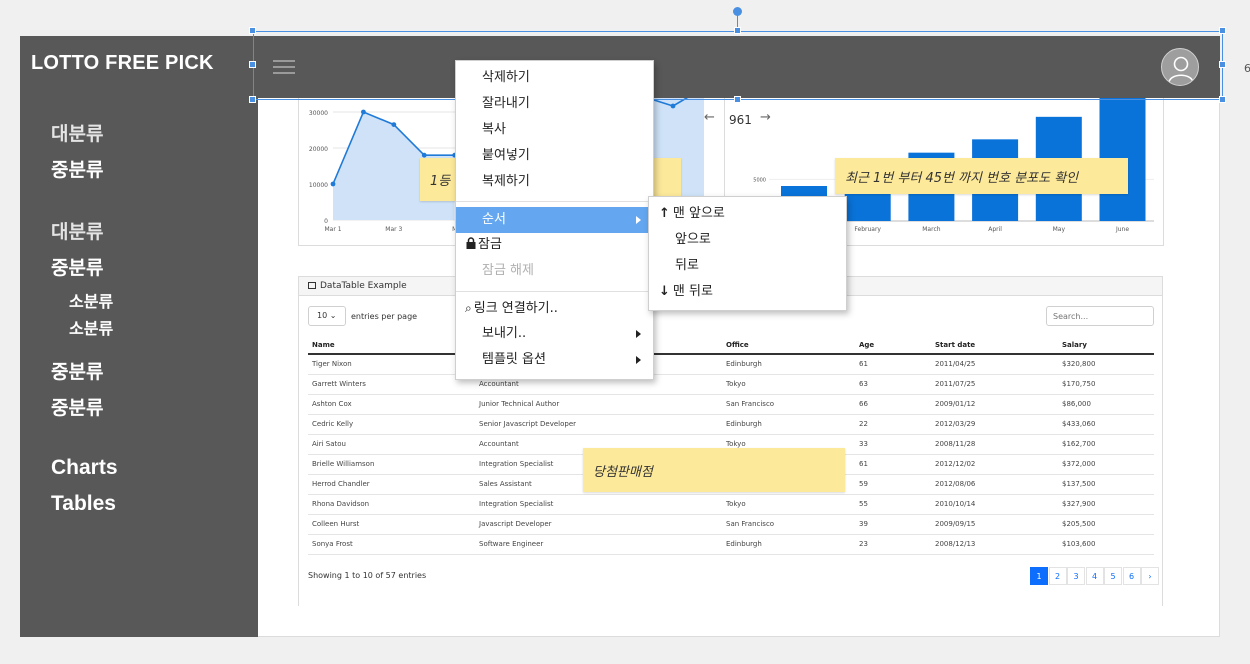  What do you see at coordinates (714, 470) in the screenshot?
I see `sticky-note: 당첨판매점` at bounding box center [714, 470].